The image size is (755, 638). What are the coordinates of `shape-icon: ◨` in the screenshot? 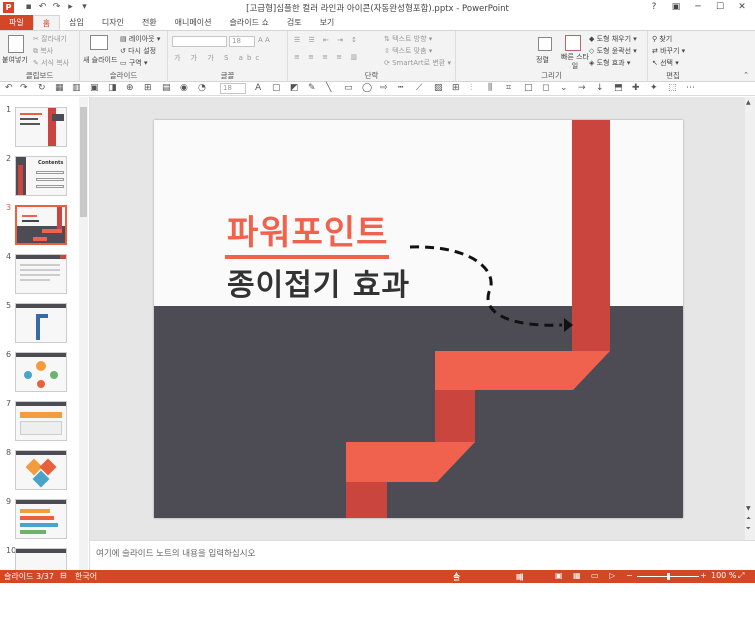 It's located at (112, 88).